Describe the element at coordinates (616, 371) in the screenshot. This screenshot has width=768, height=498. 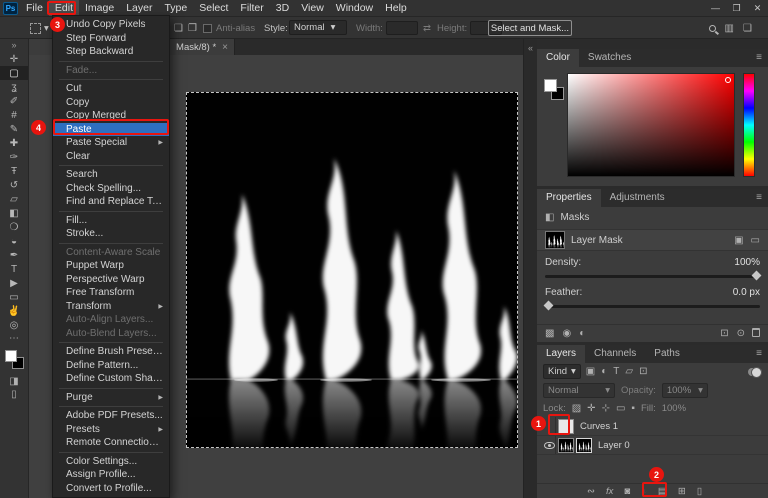
I see `filter-type-layers-icon: T` at that location.